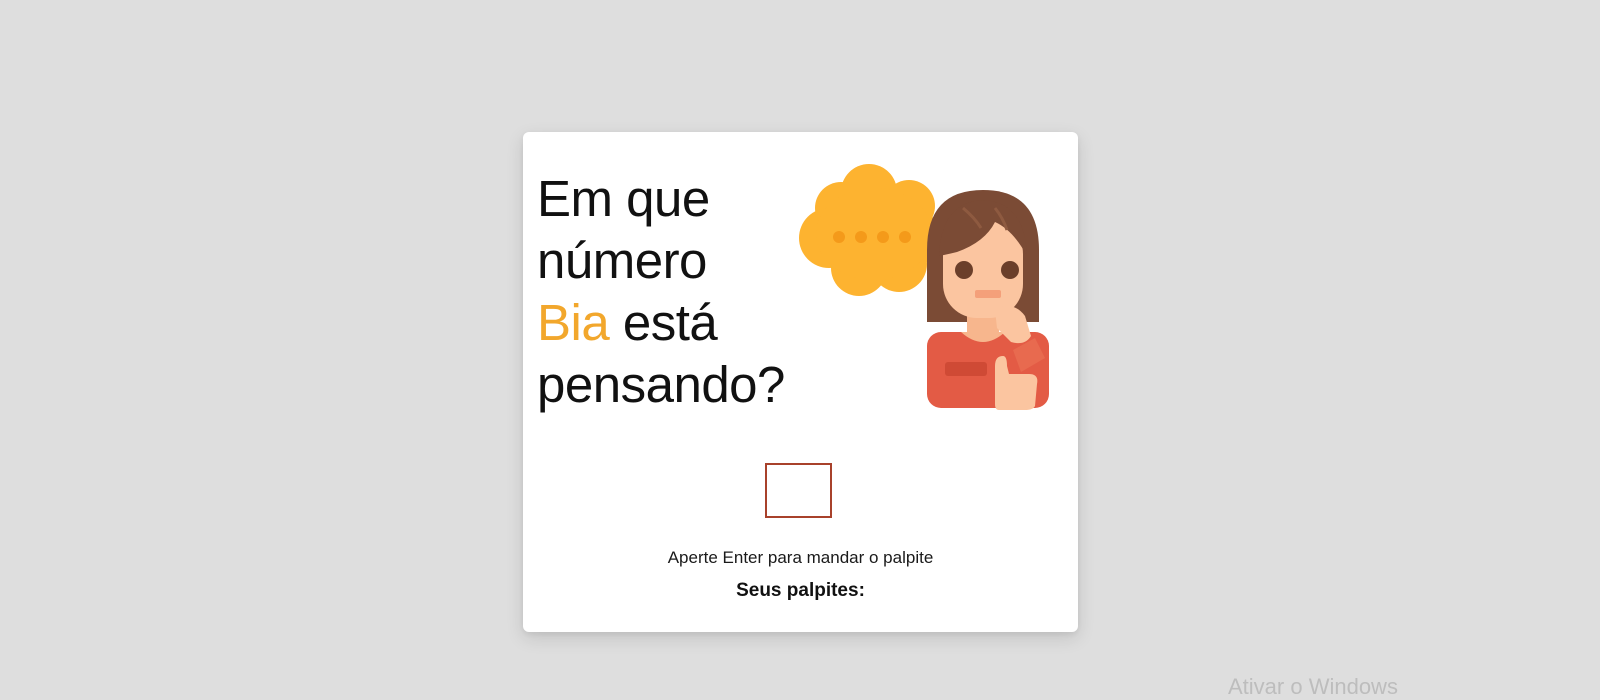 The width and height of the screenshot is (1600, 700). What do you see at coordinates (623, 198) in the screenshot?
I see `title-line-1: Em que` at bounding box center [623, 198].